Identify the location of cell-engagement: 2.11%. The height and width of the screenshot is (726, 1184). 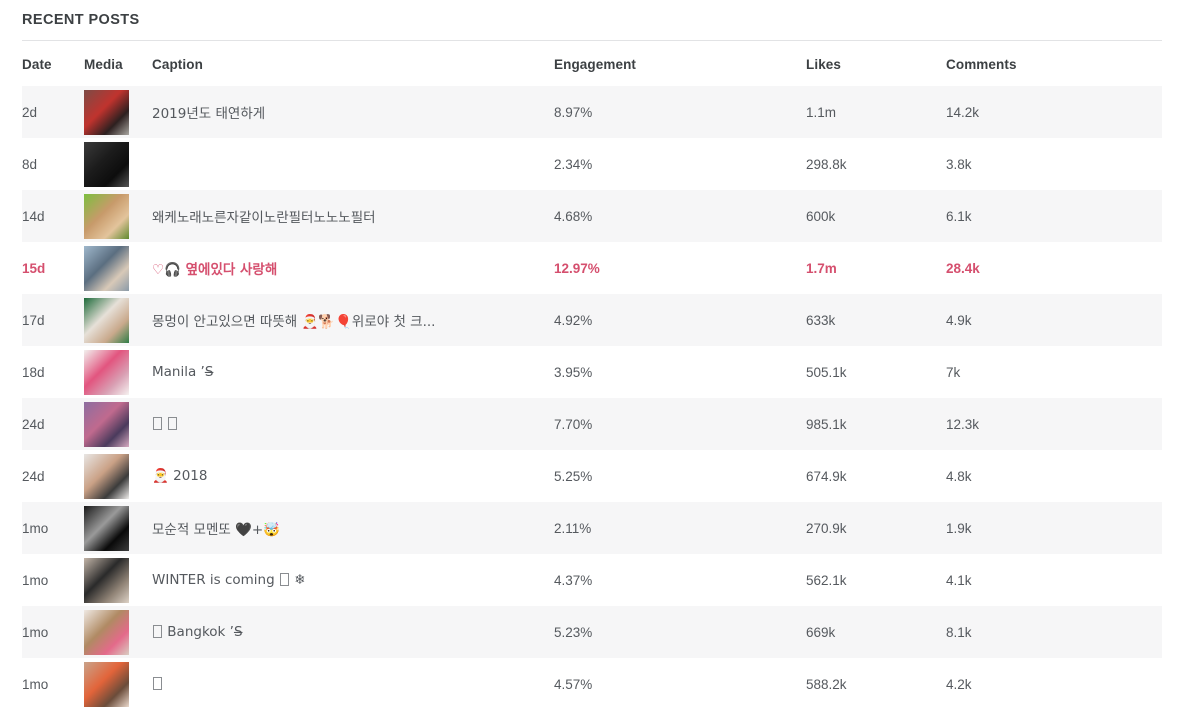
(573, 528).